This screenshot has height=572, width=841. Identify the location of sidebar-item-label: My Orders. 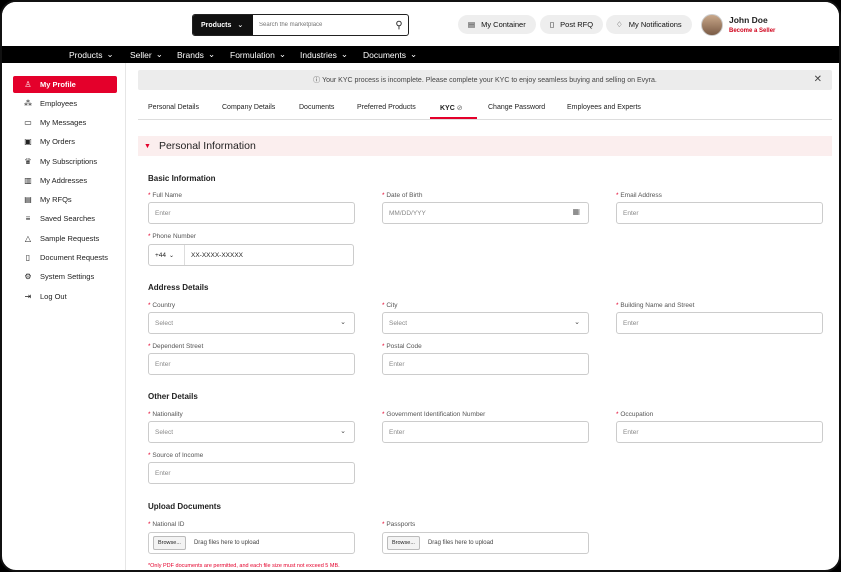
(58, 141).